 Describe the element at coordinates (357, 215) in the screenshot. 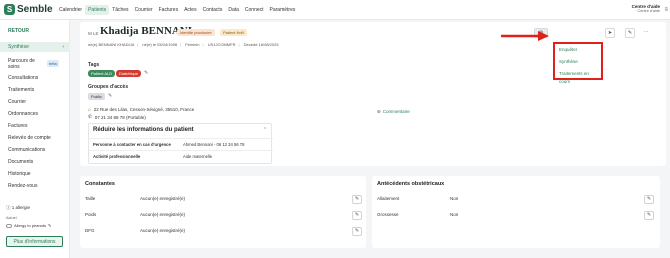

I see `edit-poids-button: ✎` at that location.